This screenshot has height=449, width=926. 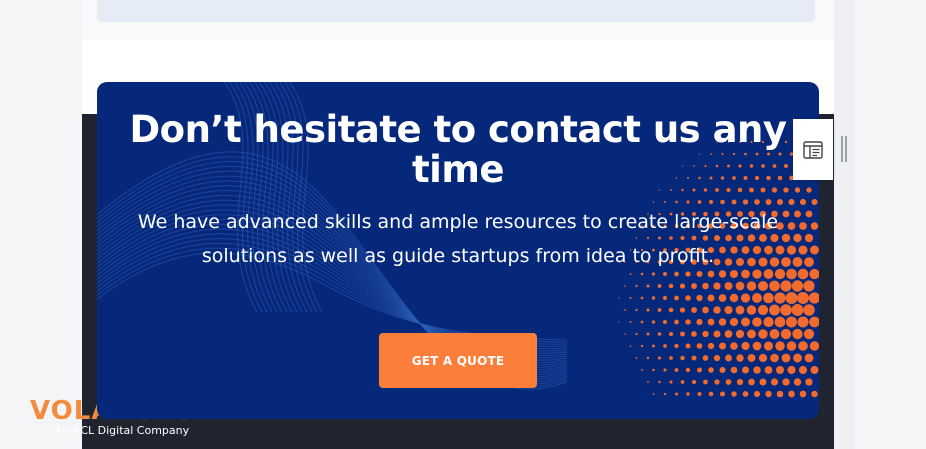 I want to click on layout-panel-icon, so click(x=813, y=149).